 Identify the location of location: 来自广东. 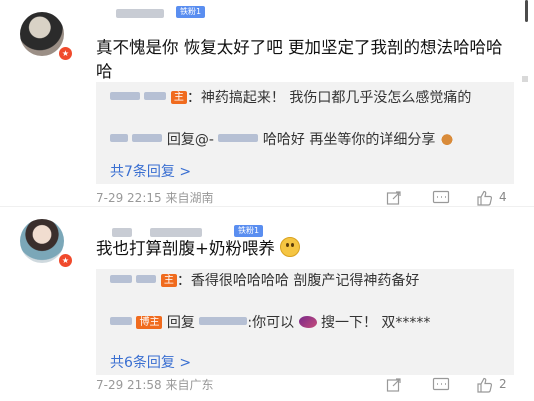
(189, 385).